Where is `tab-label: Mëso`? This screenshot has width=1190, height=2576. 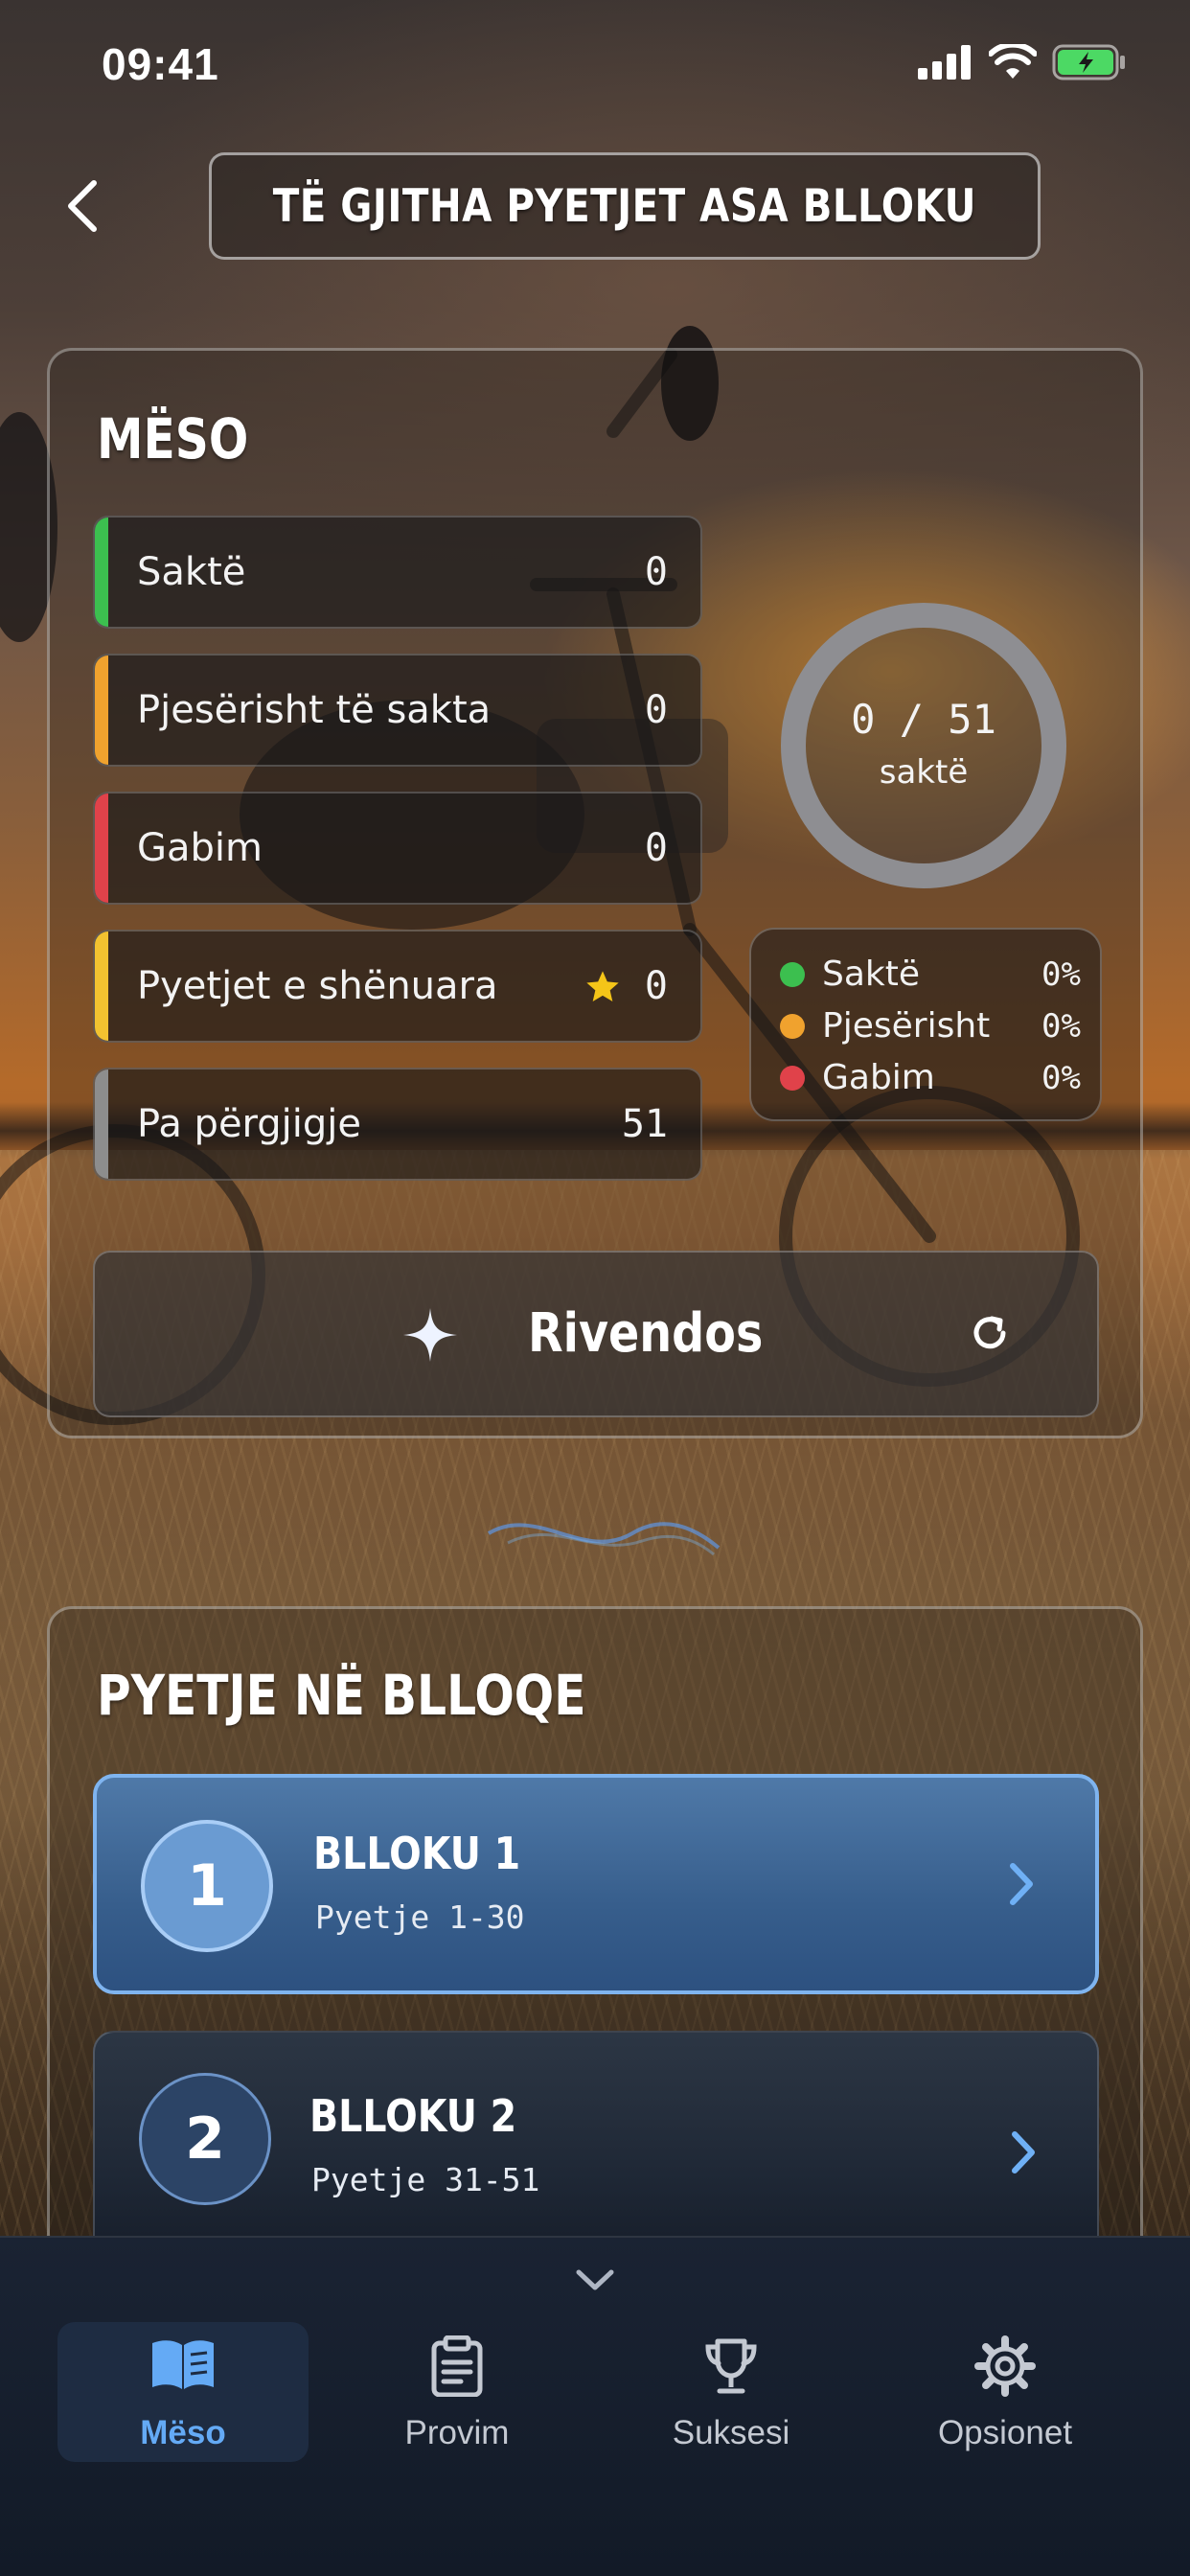 tab-label: Mëso is located at coordinates (183, 2432).